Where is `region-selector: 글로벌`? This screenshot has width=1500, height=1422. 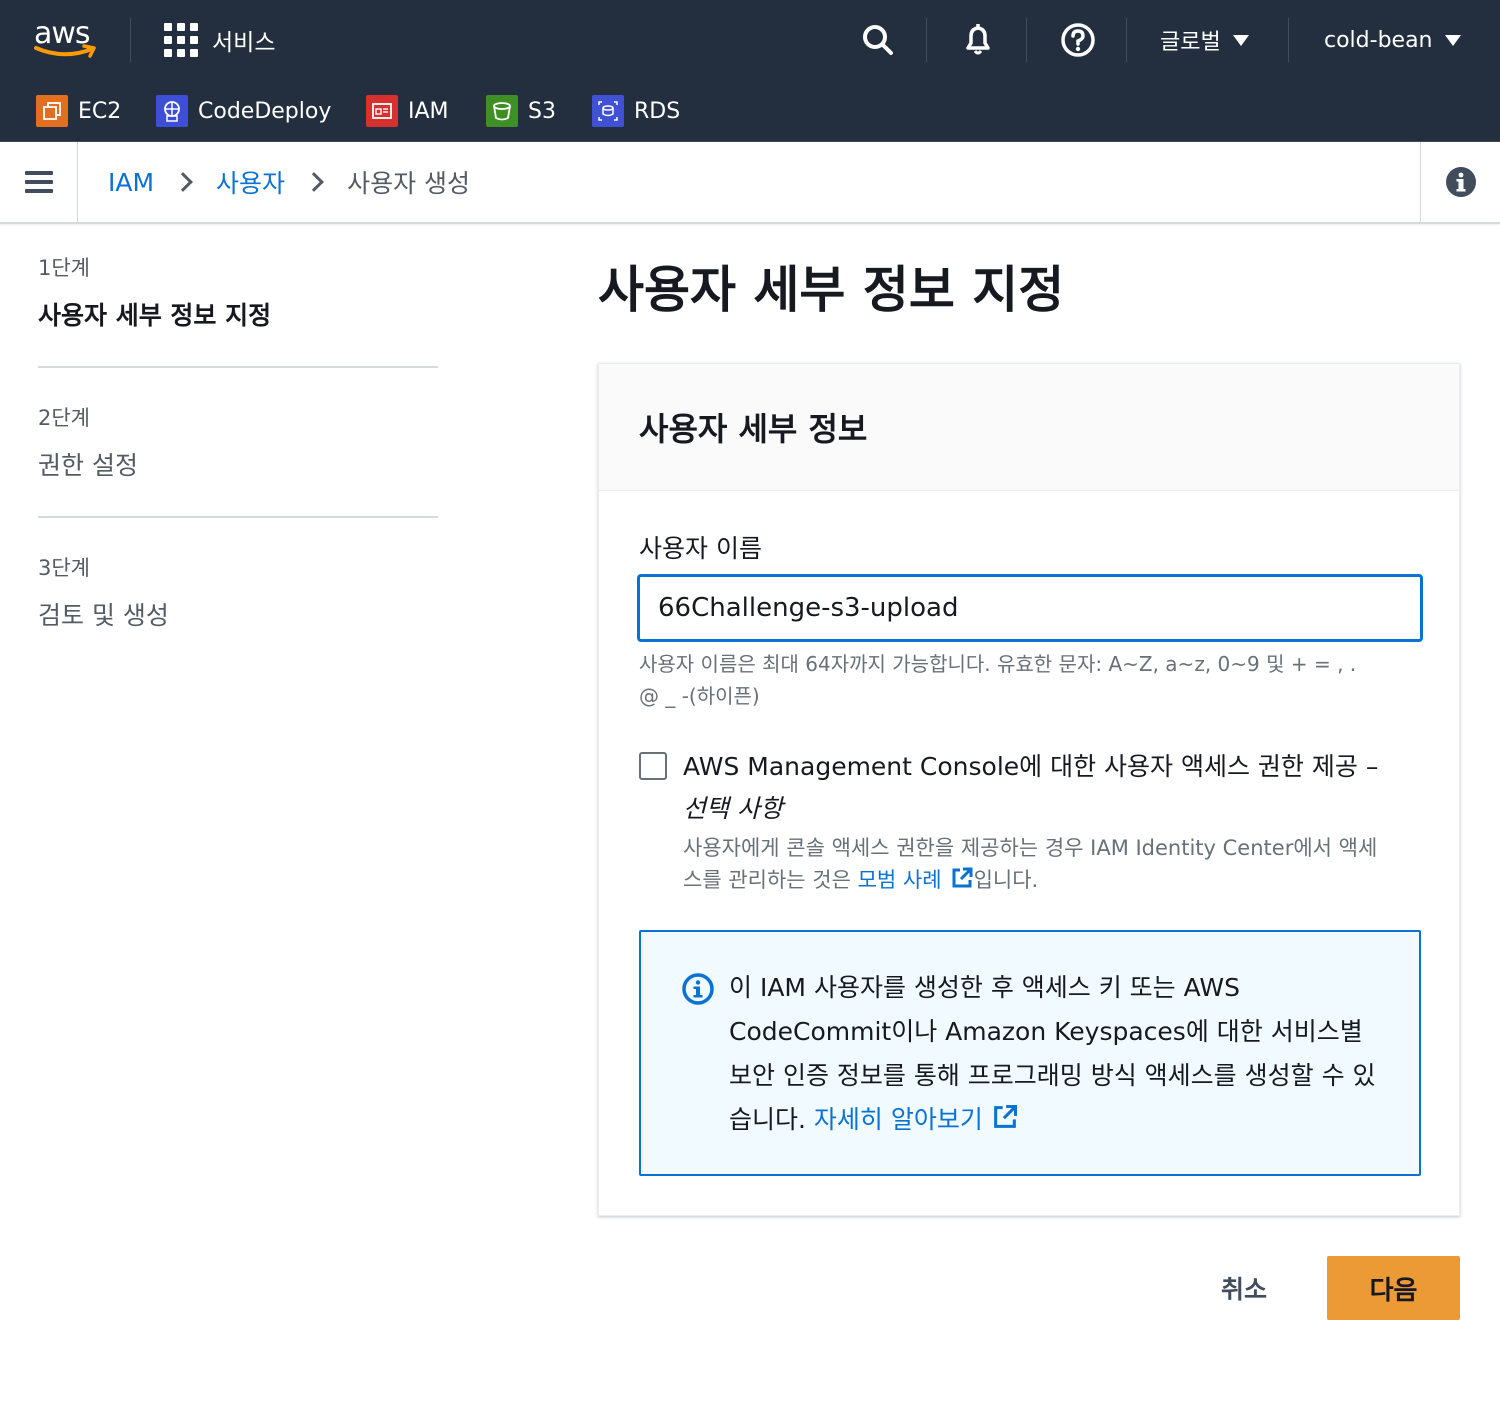 region-selector: 글로벌 is located at coordinates (1204, 40).